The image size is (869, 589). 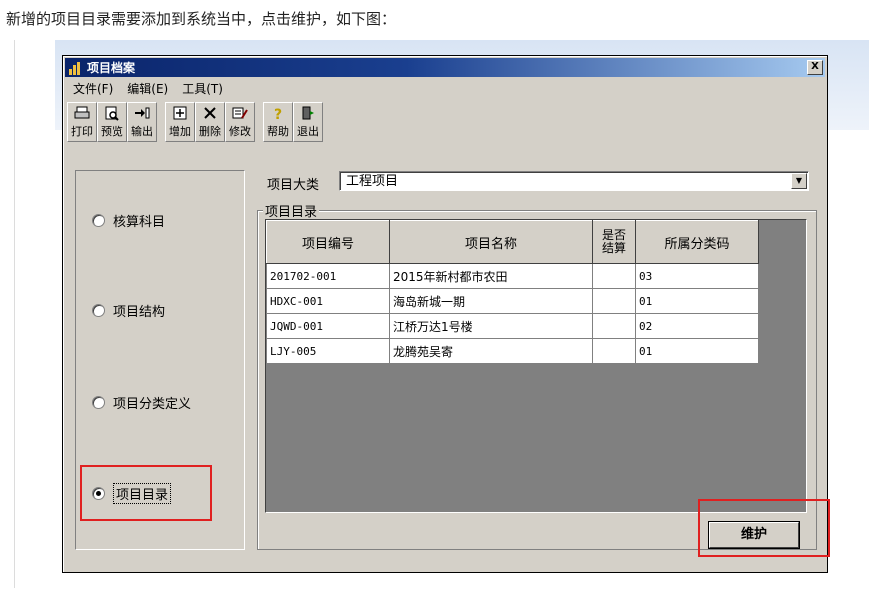 I want to click on radio-project-structure: 项目结构, so click(x=128, y=310).